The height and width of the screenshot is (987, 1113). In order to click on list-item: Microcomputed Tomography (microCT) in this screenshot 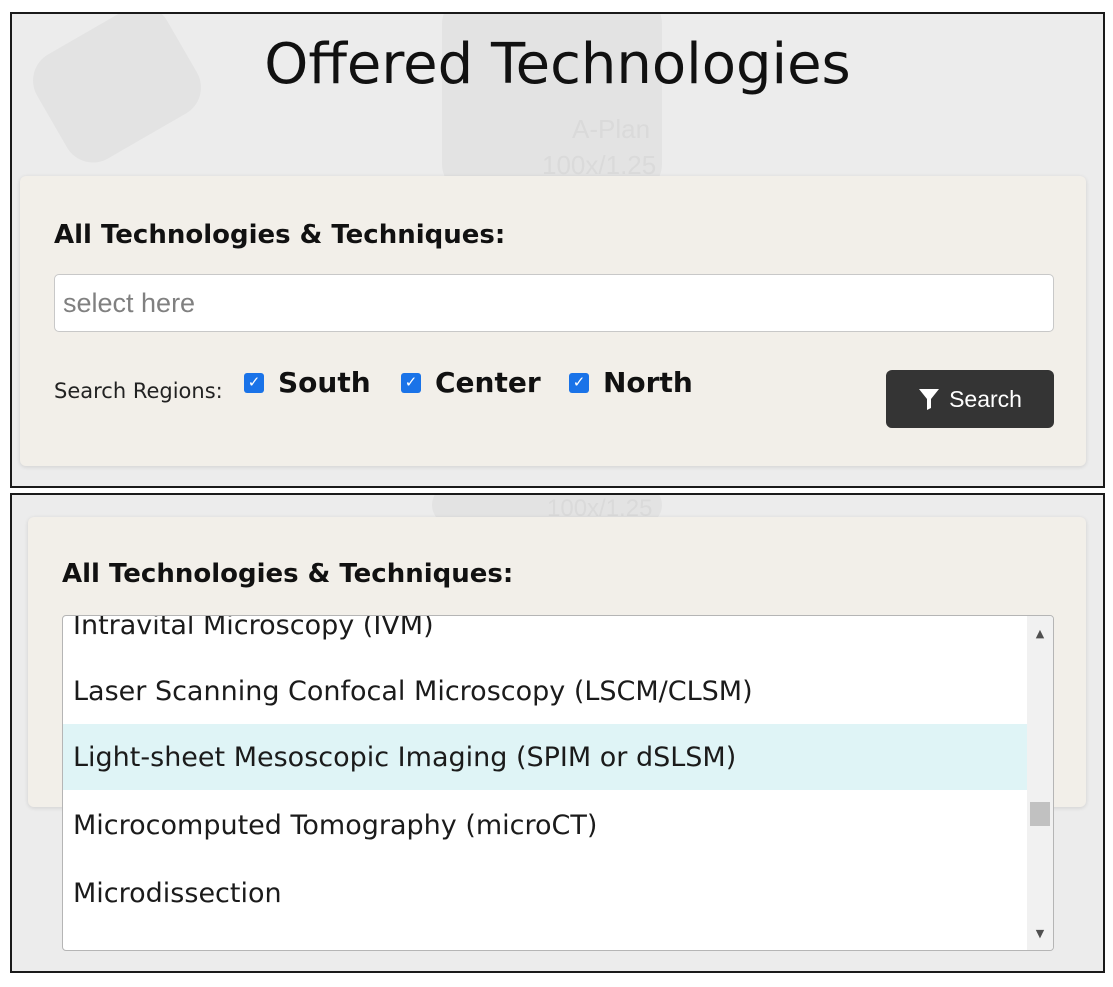, I will do `click(545, 825)`.